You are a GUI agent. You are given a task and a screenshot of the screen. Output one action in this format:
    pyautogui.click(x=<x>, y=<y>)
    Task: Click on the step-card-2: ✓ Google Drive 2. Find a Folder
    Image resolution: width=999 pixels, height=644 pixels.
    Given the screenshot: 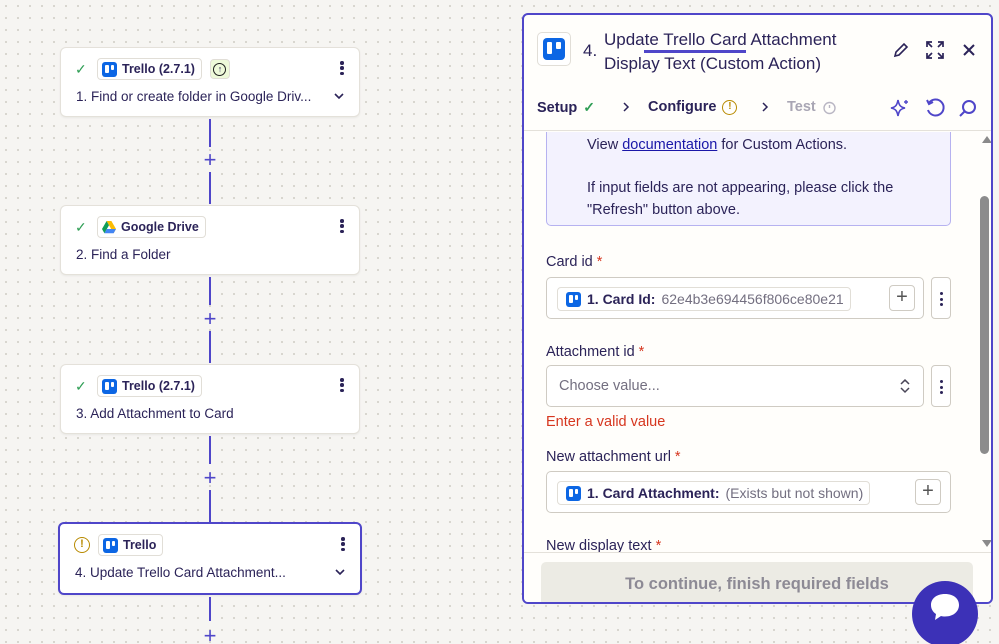 What is the action you would take?
    pyautogui.click(x=210, y=240)
    